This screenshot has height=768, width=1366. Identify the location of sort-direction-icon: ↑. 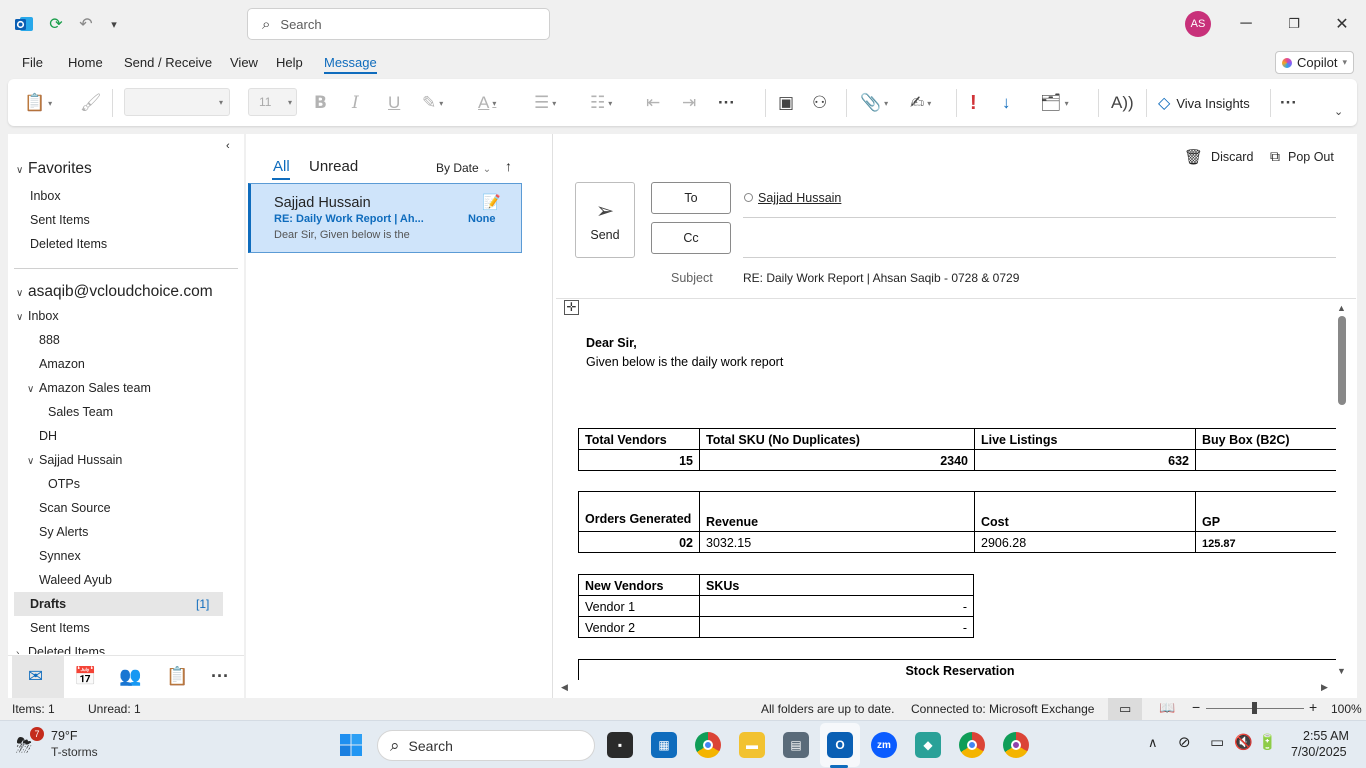
(508, 166).